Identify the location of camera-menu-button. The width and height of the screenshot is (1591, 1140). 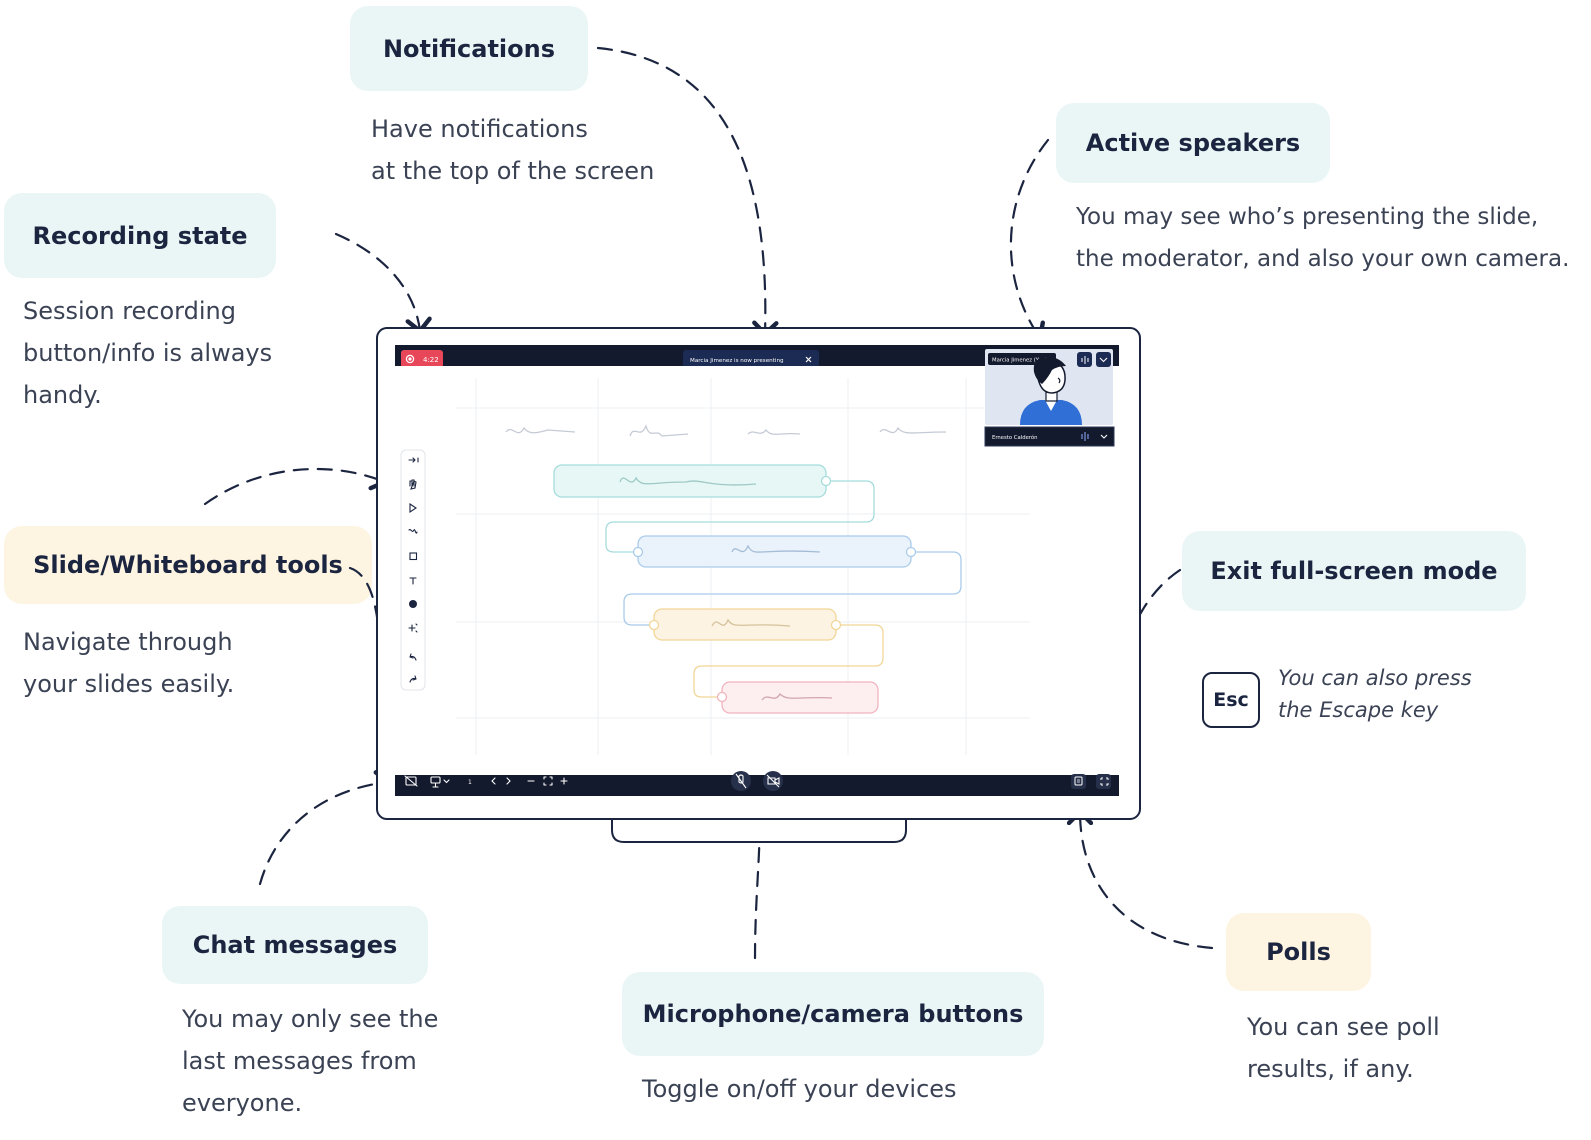
(1103, 359).